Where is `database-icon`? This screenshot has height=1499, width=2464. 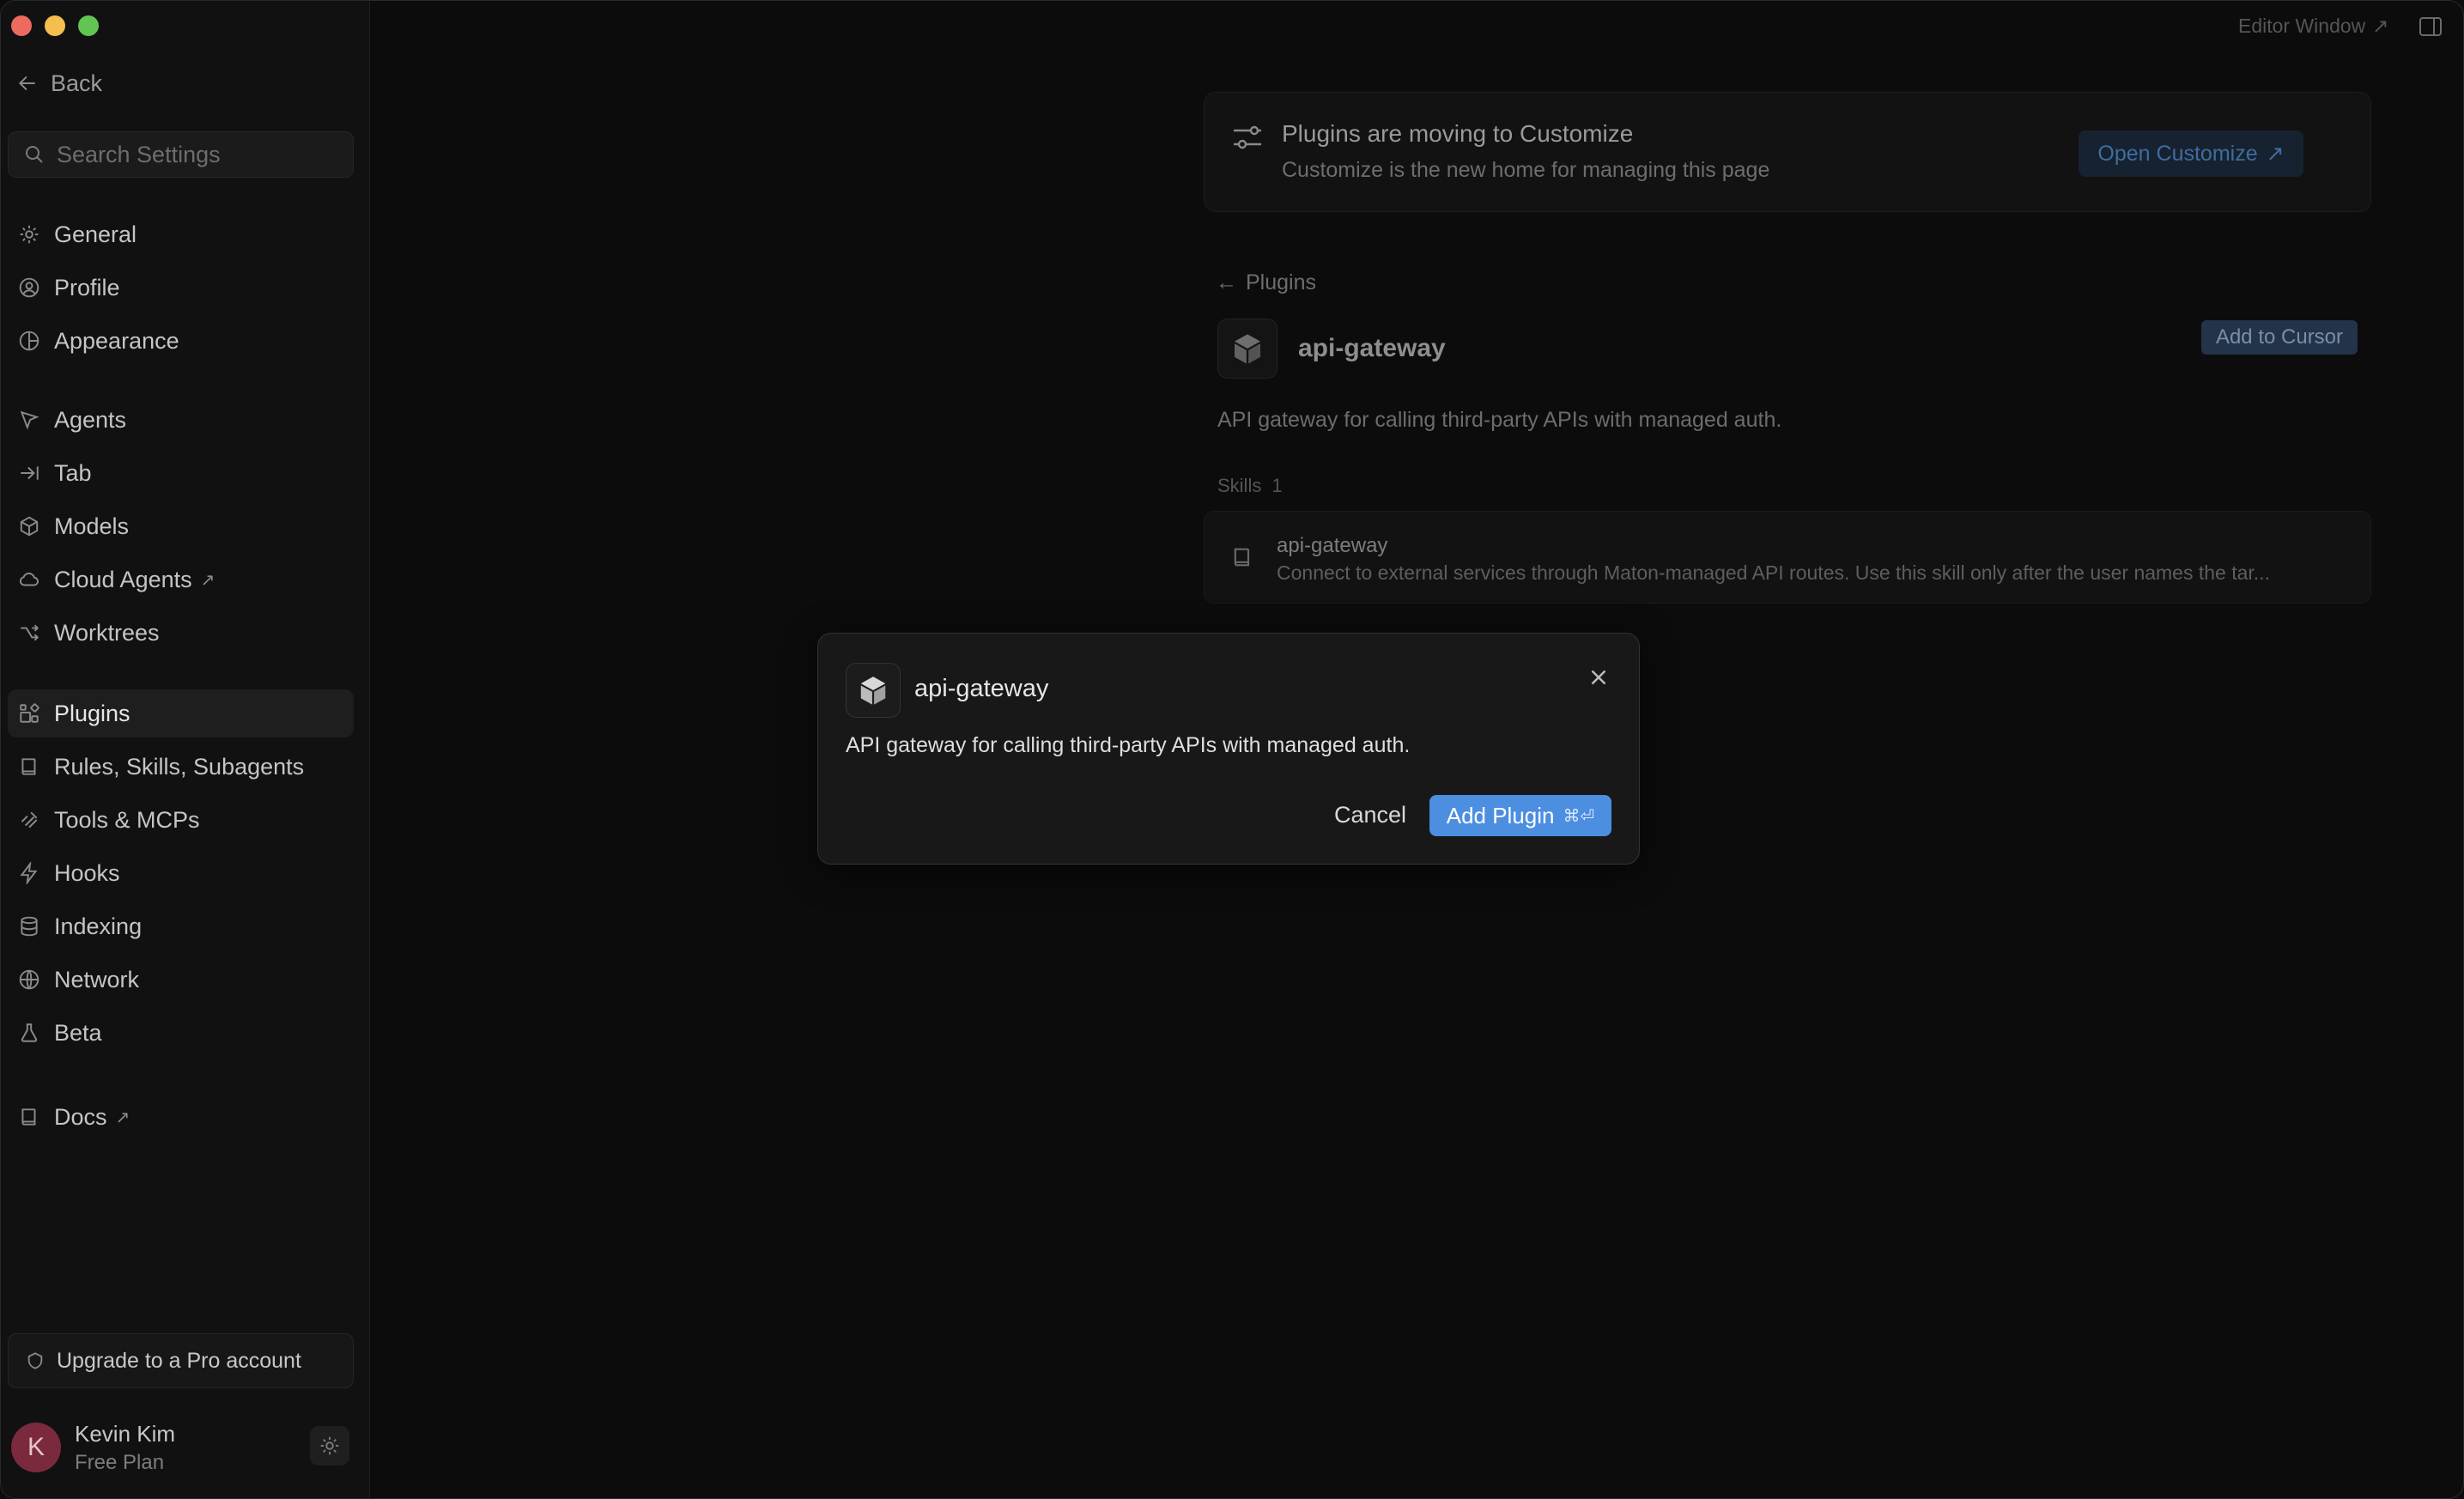 database-icon is located at coordinates (29, 927).